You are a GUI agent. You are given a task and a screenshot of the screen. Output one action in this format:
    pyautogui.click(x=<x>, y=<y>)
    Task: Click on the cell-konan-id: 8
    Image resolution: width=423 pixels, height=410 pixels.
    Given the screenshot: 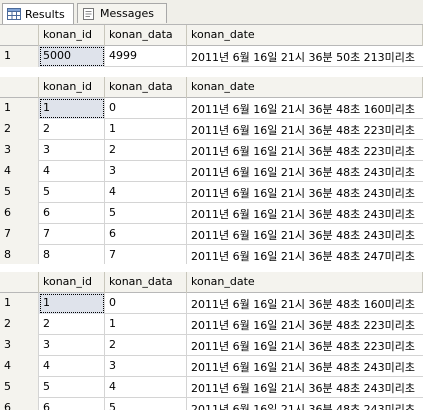 What is the action you would take?
    pyautogui.click(x=72, y=254)
    